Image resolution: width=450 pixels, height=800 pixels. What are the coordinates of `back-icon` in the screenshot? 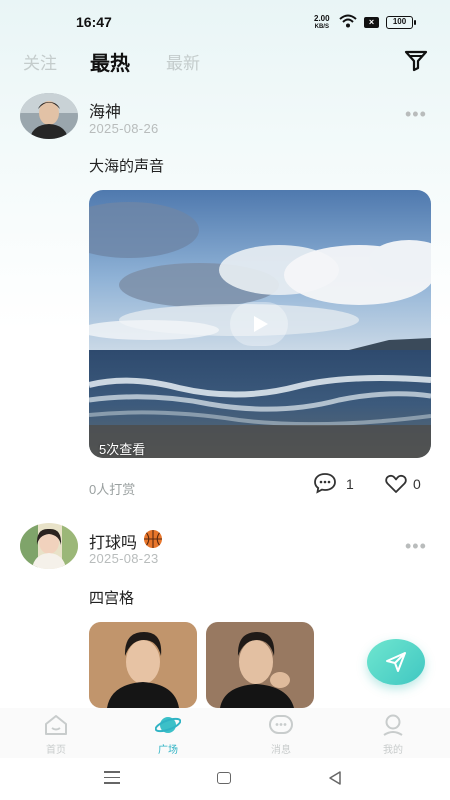 It's located at (335, 778).